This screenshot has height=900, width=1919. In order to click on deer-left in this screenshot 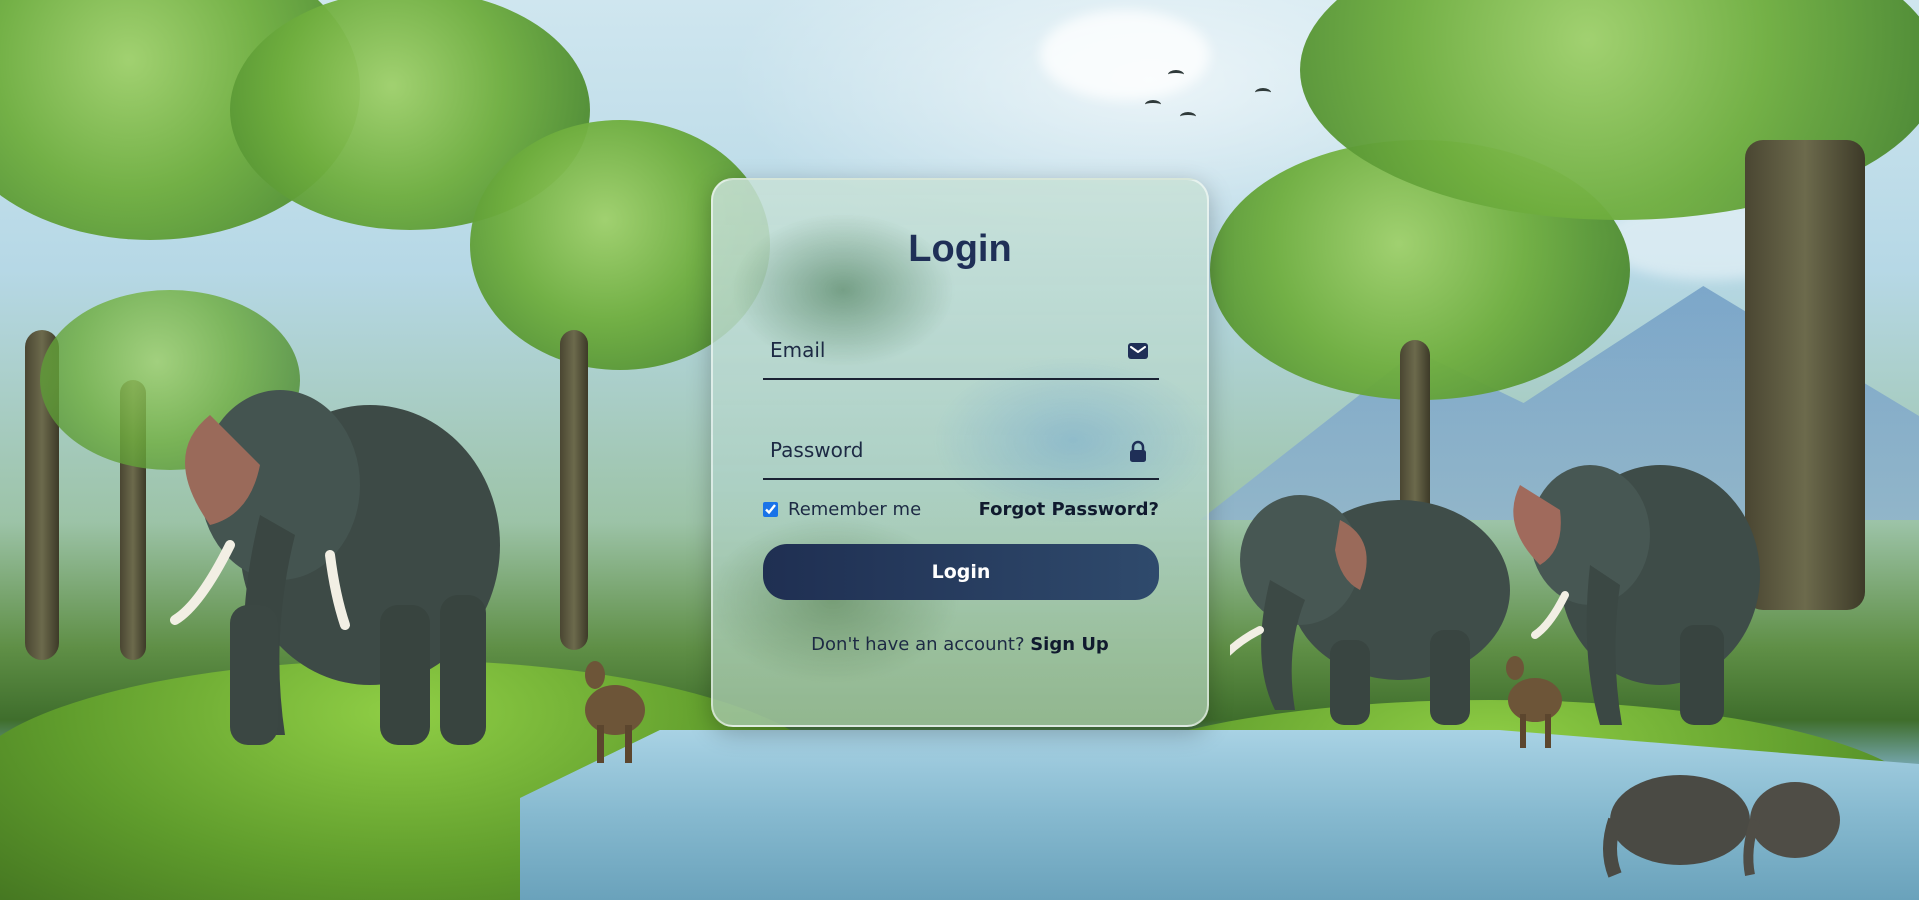, I will do `click(615, 712)`.